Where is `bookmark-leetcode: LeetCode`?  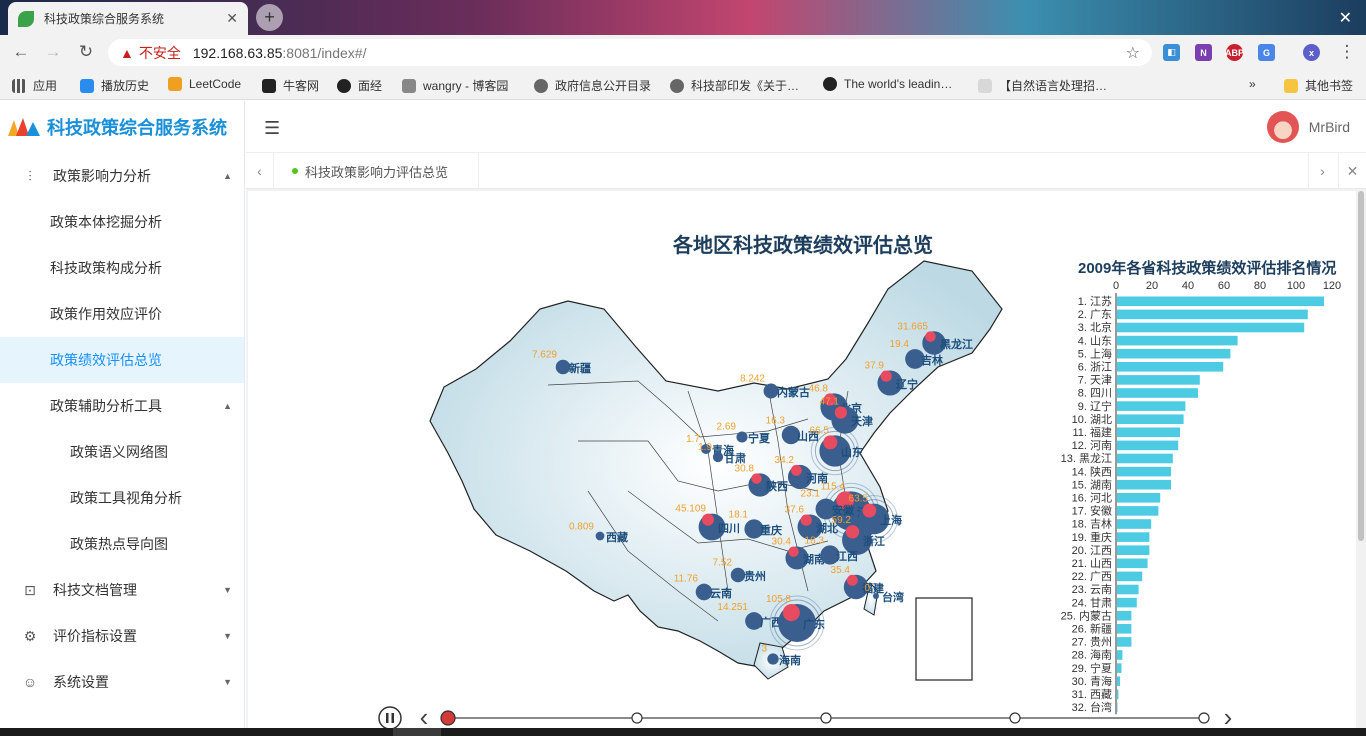
bookmark-leetcode: LeetCode is located at coordinates (204, 84).